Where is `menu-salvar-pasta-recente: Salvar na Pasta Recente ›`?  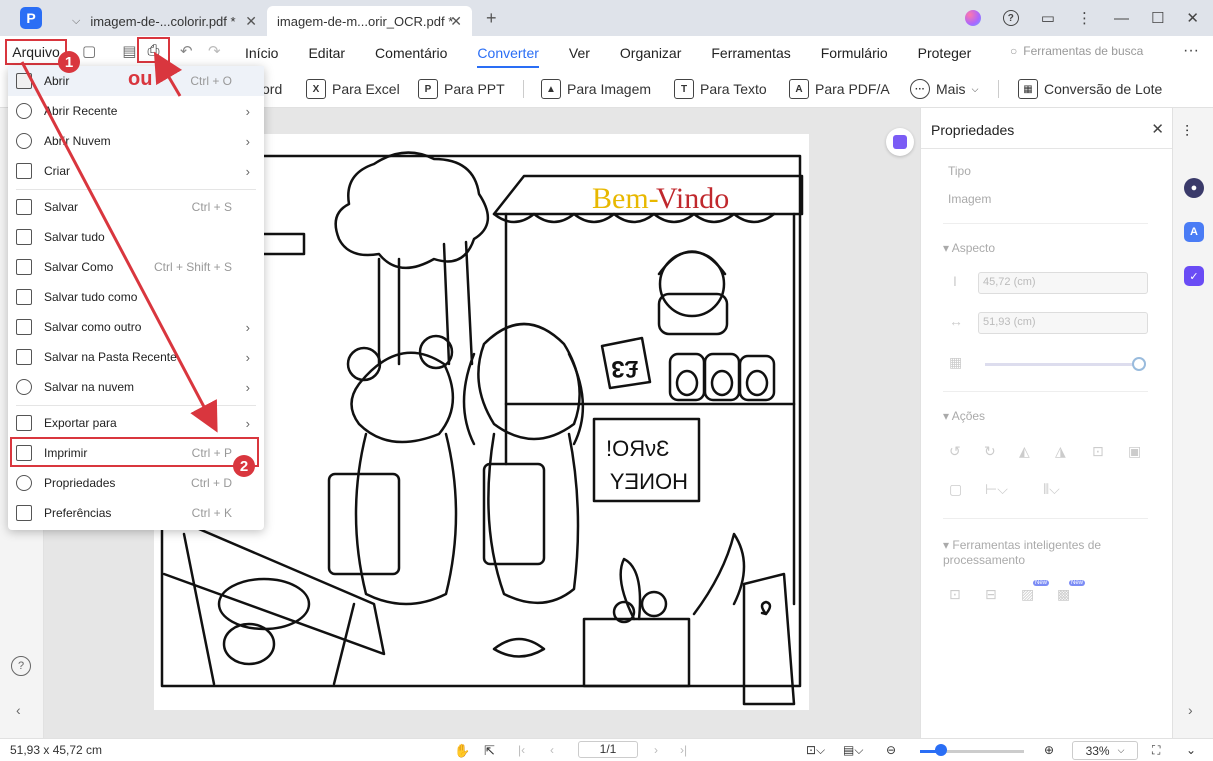
menu-salvar-pasta-recente: Salvar na Pasta Recente › is located at coordinates (136, 357).